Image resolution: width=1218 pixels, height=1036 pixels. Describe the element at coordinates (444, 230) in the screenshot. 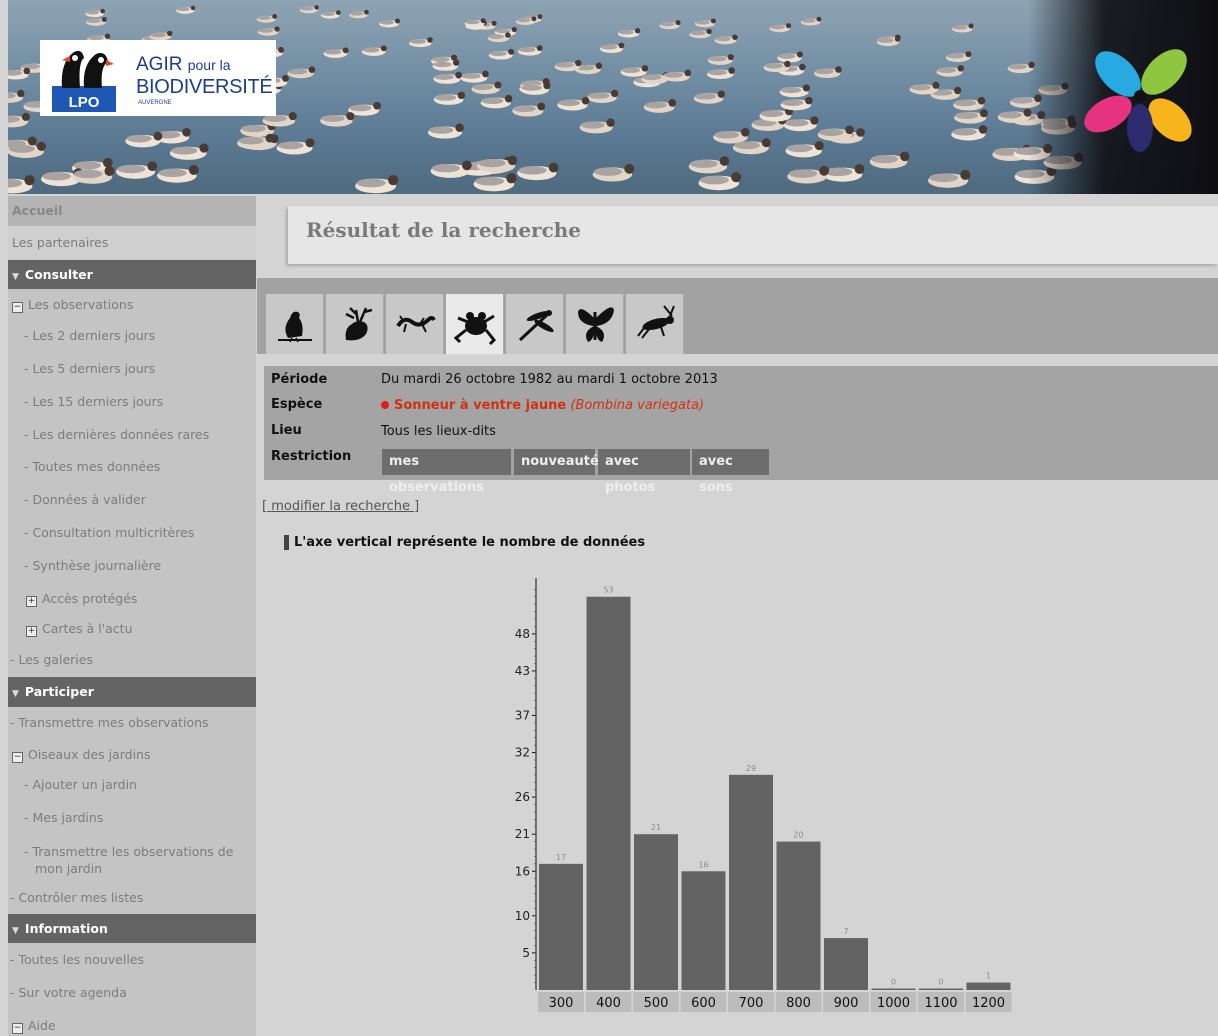

I see `page-title: Résultat de la recherche` at that location.